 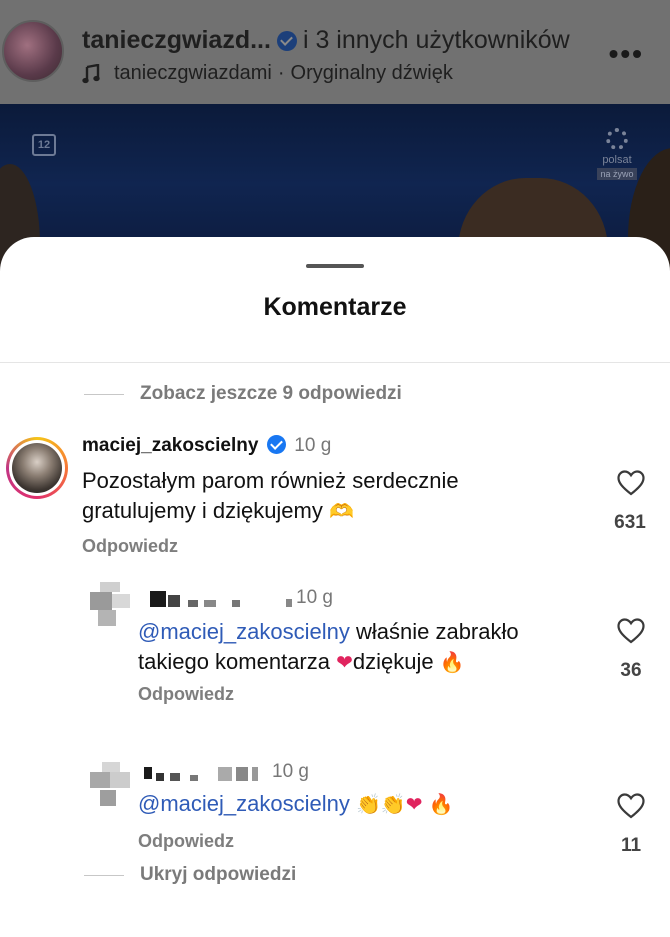 I want to click on comment-text-line: takiego komentarza ❤dziękuje 🔥, so click(x=368, y=662).